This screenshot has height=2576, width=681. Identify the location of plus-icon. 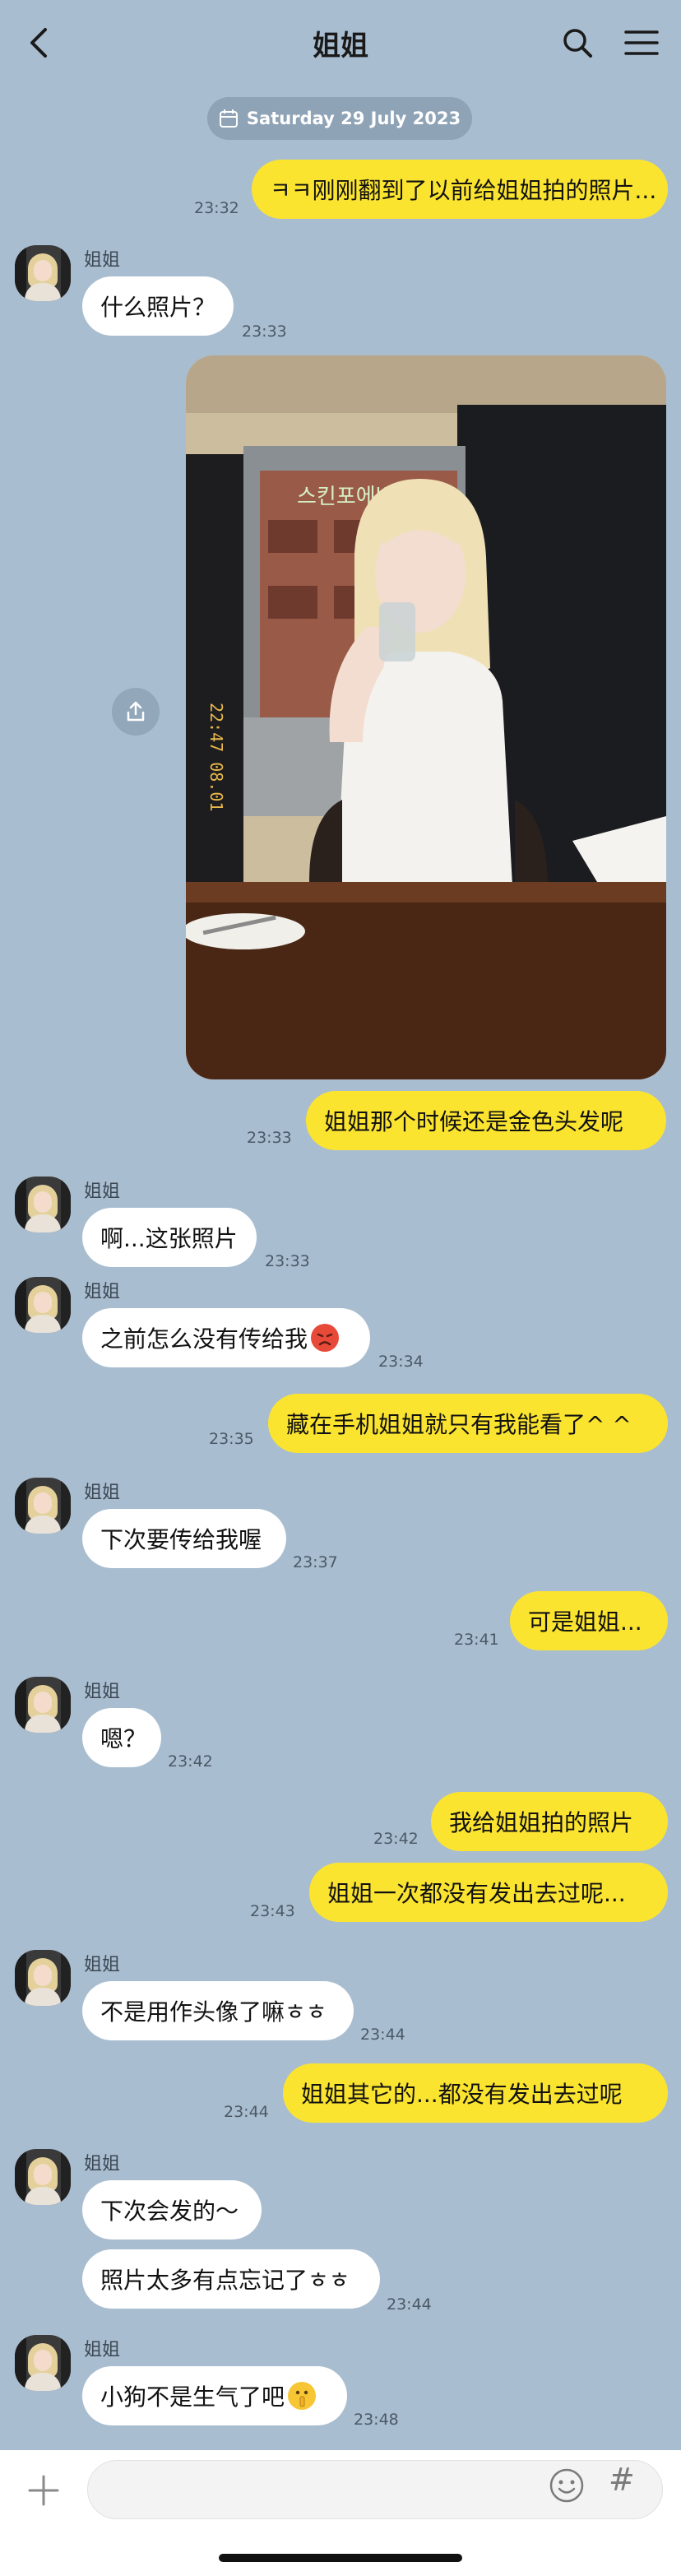
(43, 2490).